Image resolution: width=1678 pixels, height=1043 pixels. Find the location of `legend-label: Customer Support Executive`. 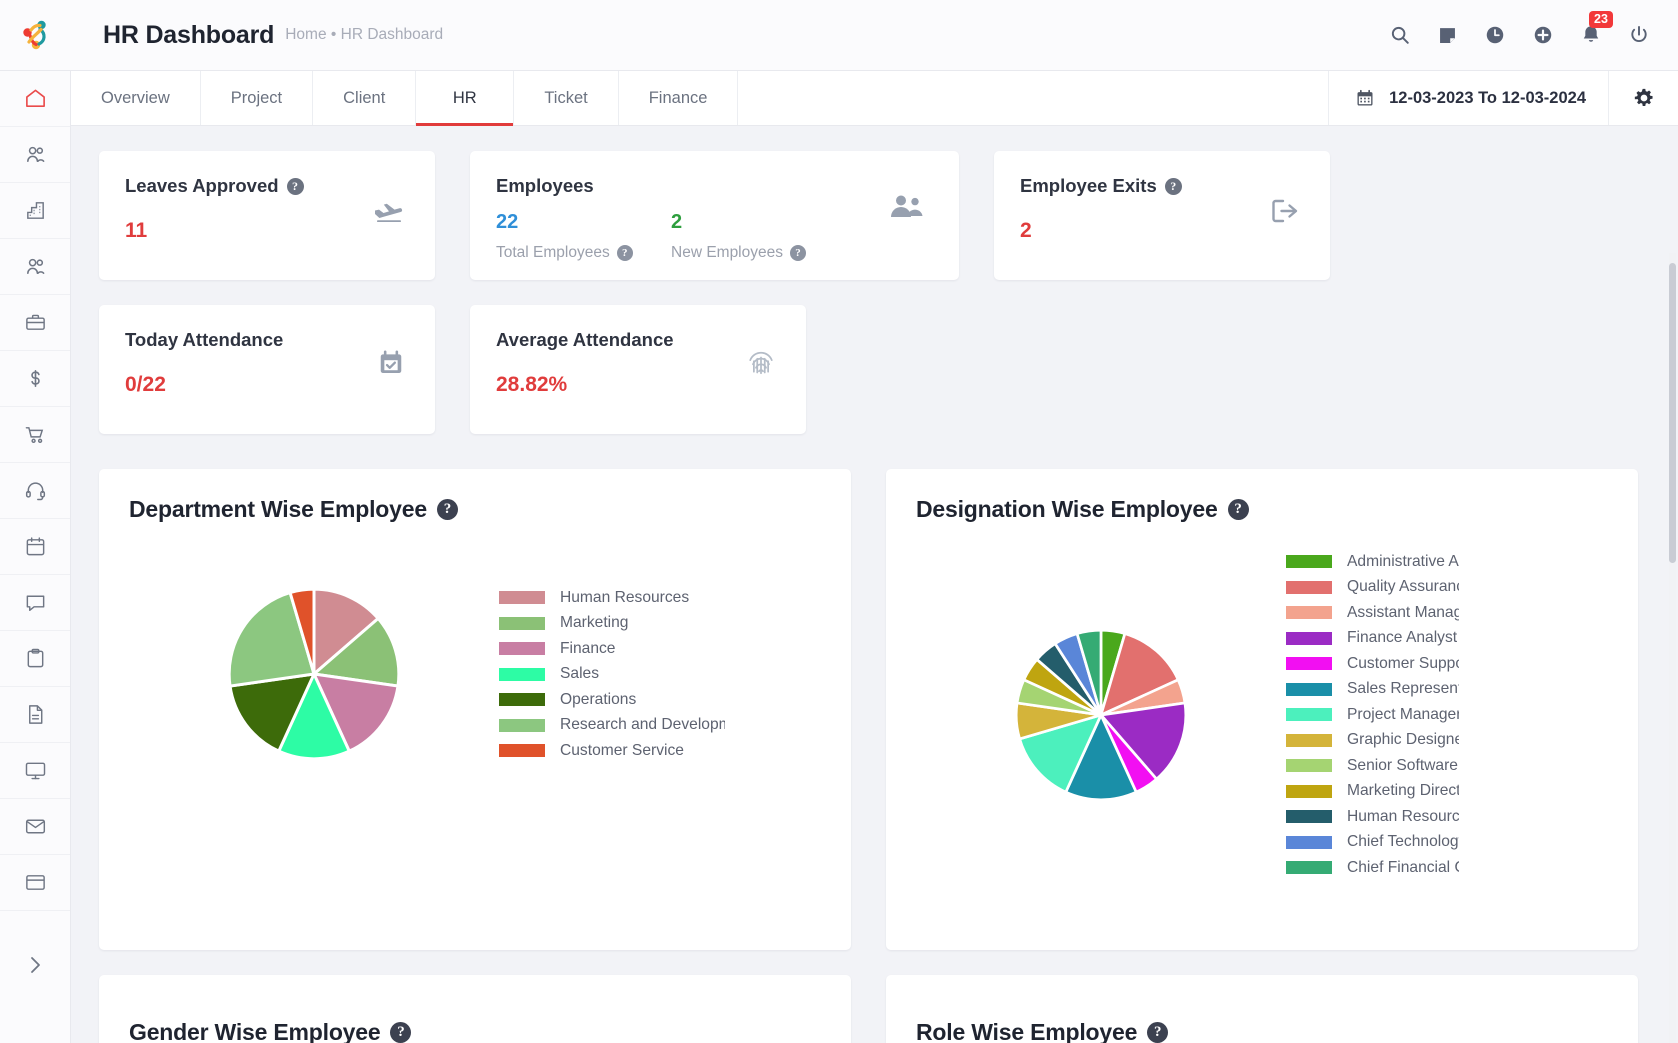

legend-label: Customer Support Executive is located at coordinates (1403, 663).